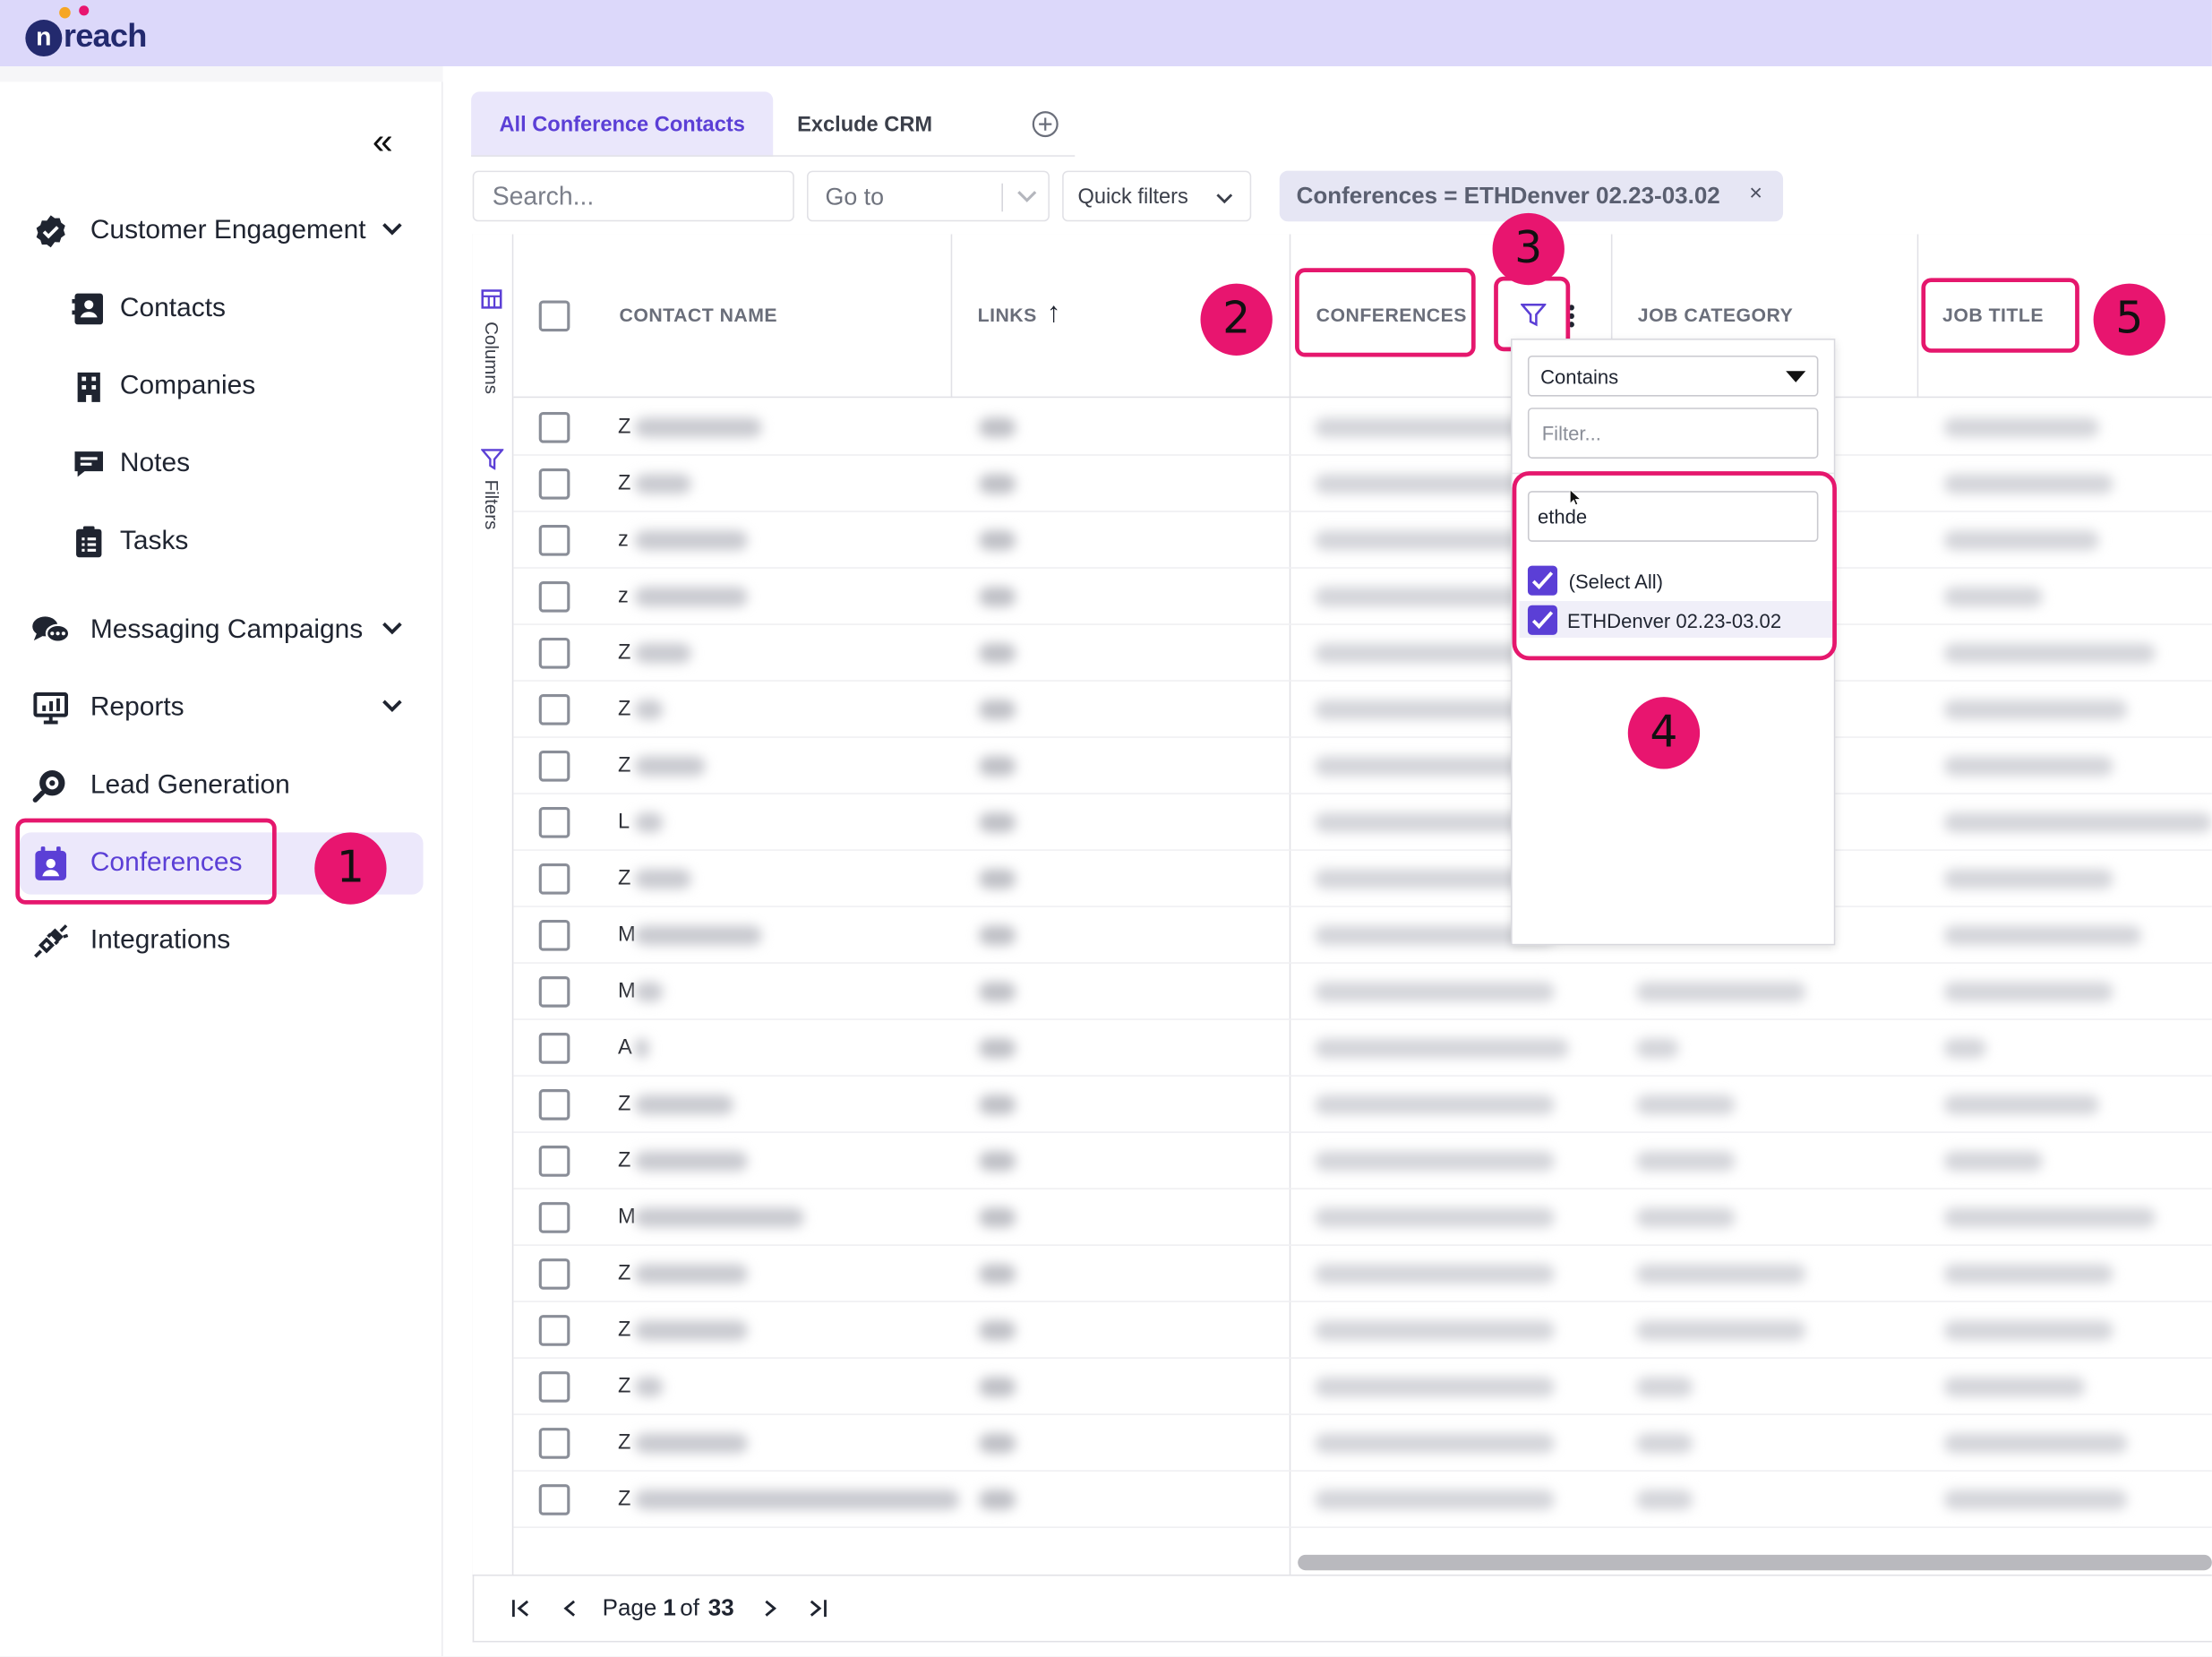  I want to click on select-separator, so click(1002, 197).